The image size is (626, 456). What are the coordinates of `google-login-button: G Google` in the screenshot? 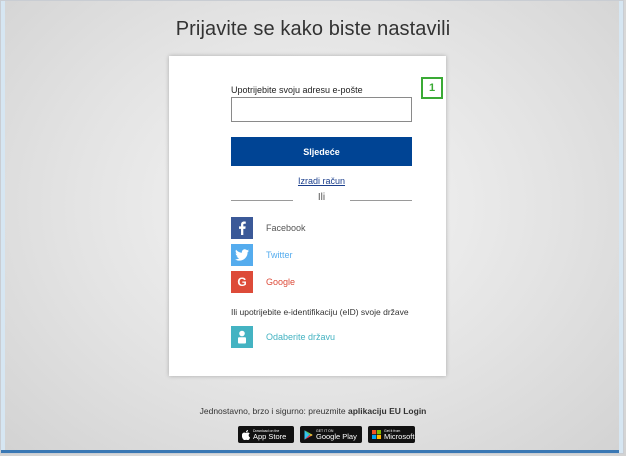 It's located at (263, 282).